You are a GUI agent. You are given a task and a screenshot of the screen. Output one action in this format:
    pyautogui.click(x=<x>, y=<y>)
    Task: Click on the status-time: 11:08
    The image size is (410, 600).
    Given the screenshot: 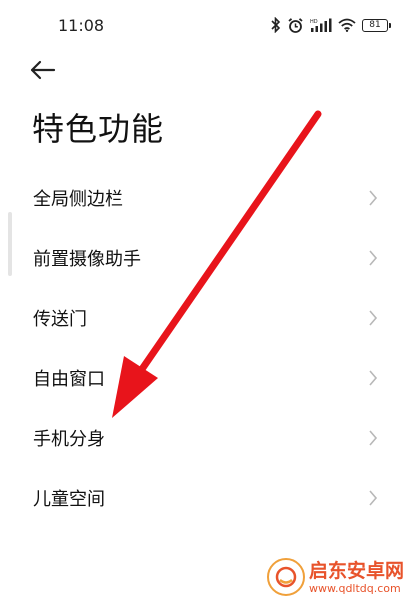 What is the action you would take?
    pyautogui.click(x=81, y=25)
    